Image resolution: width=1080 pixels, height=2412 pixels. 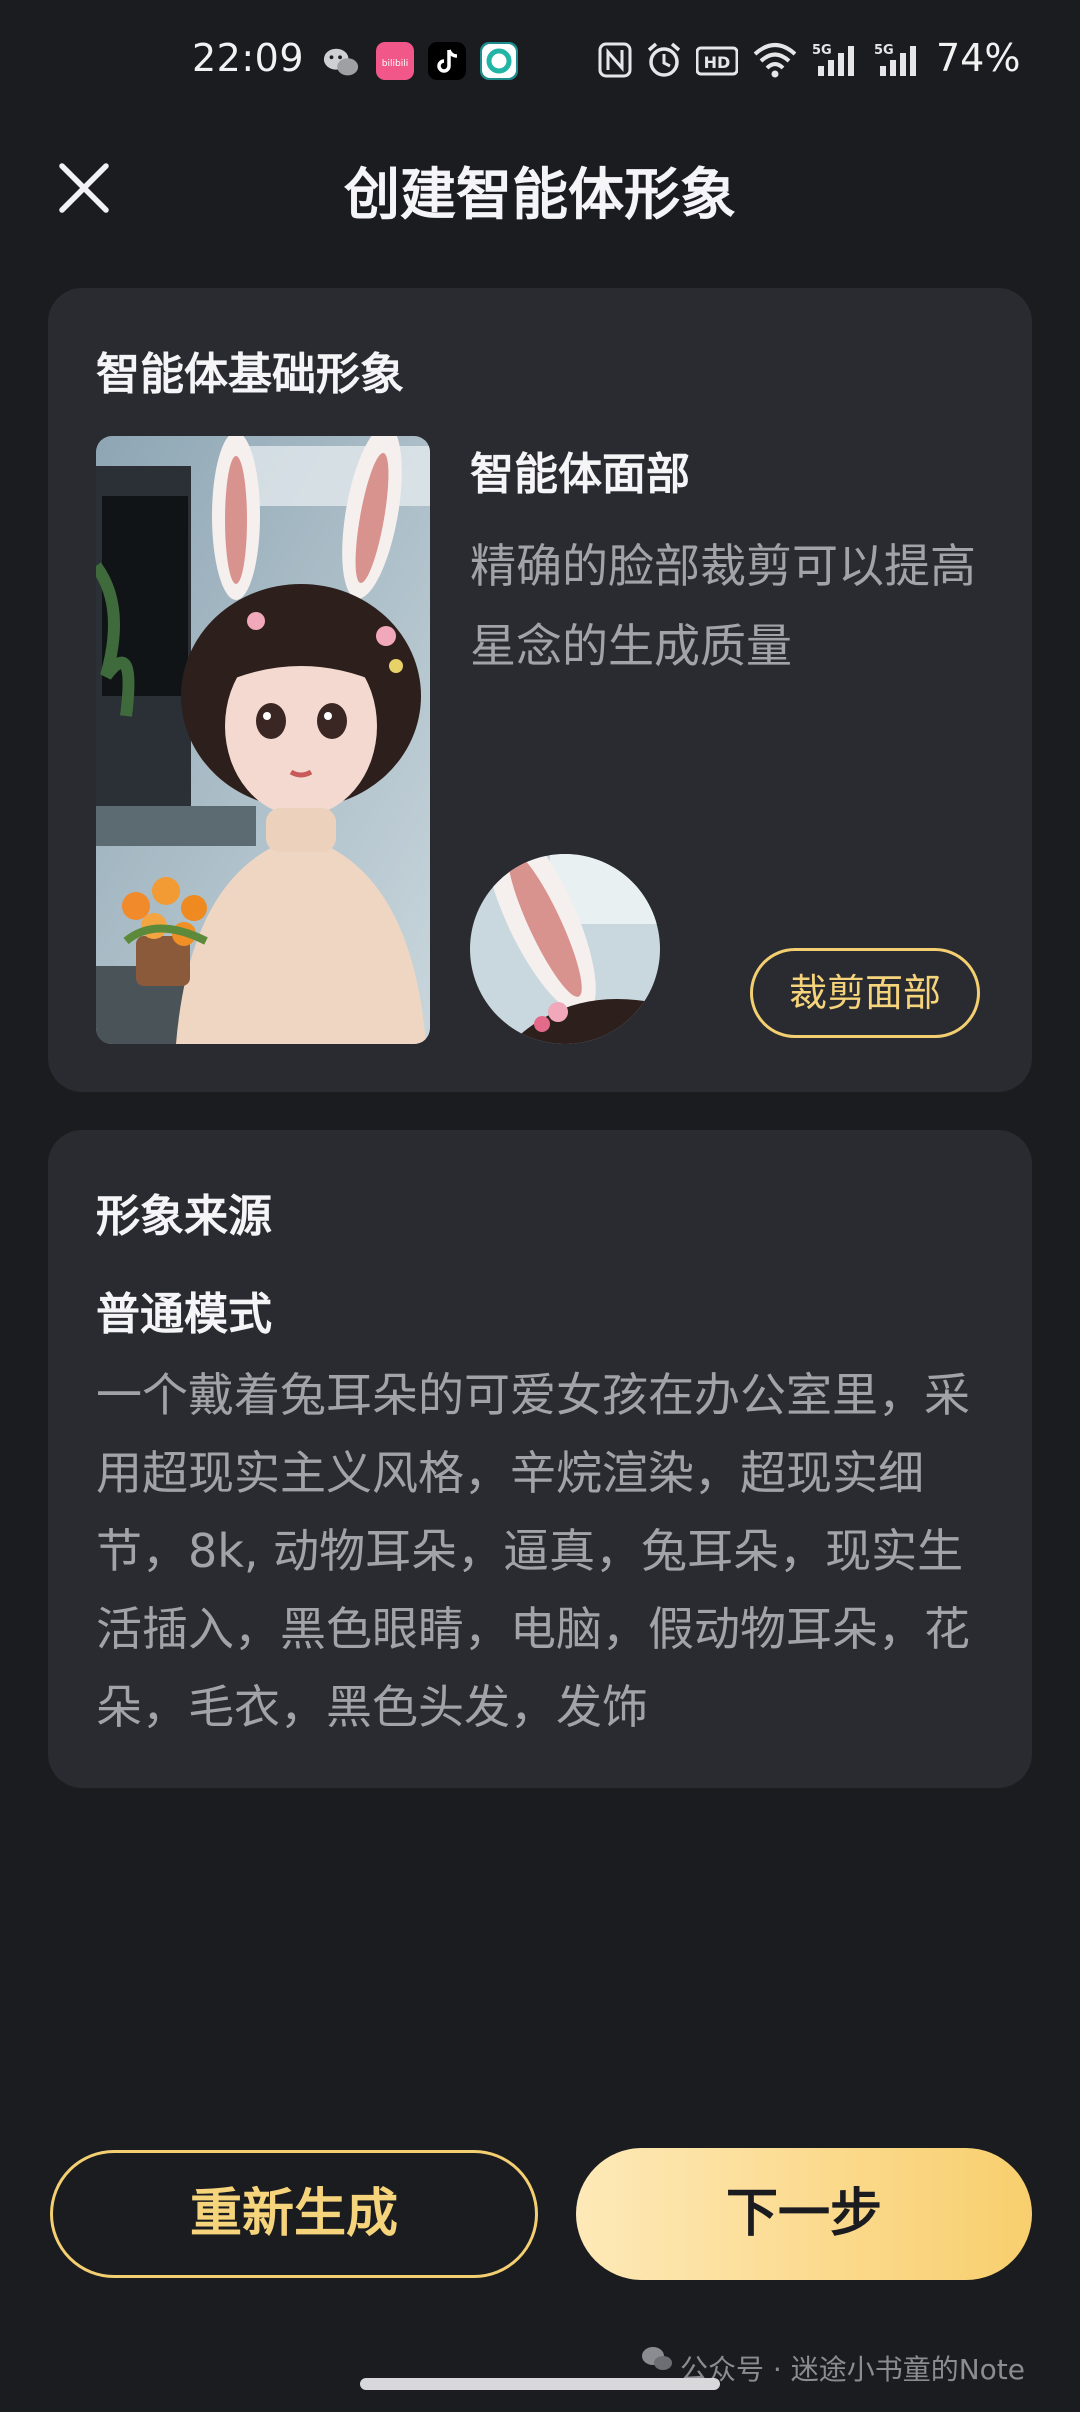 What do you see at coordinates (499, 61) in the screenshot?
I see `ring-app-icon` at bounding box center [499, 61].